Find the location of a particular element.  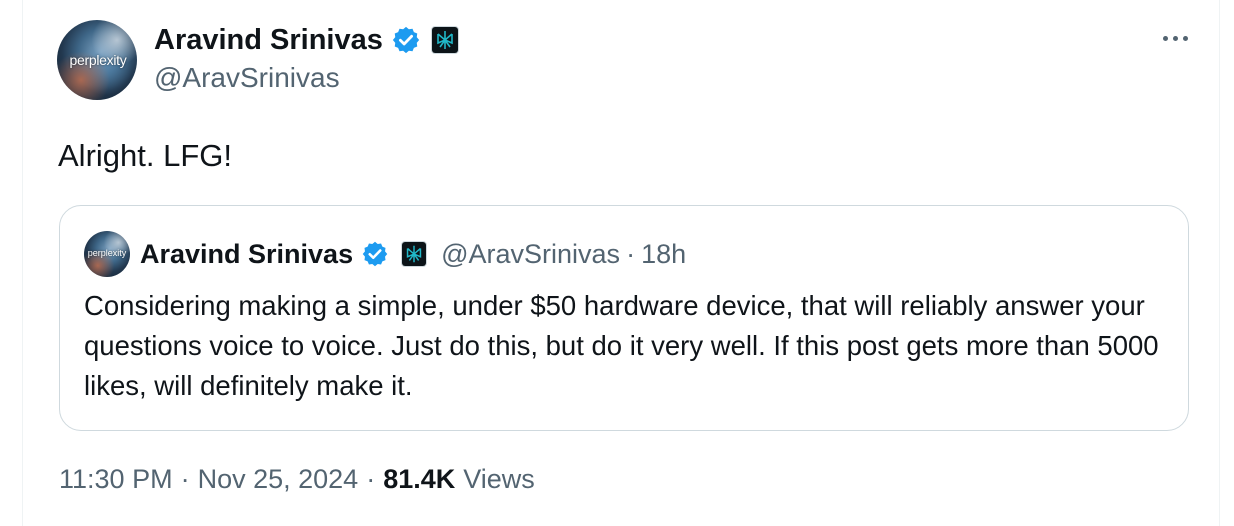

quoted-author-avatar: perplexity is located at coordinates (107, 254).